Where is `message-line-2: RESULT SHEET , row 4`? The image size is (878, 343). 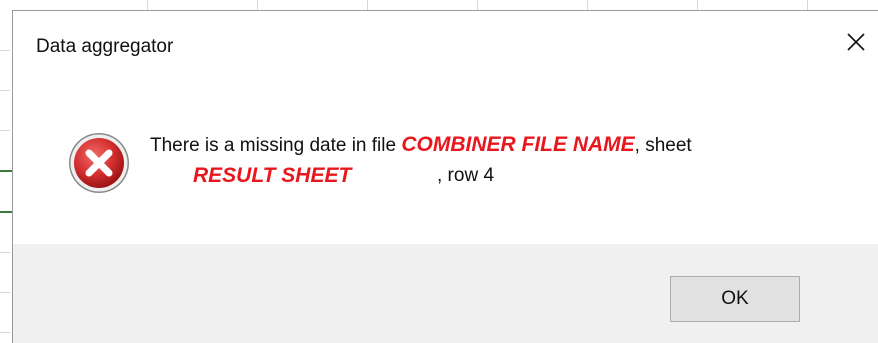
message-line-2: RESULT SHEET , row 4 is located at coordinates (500, 176).